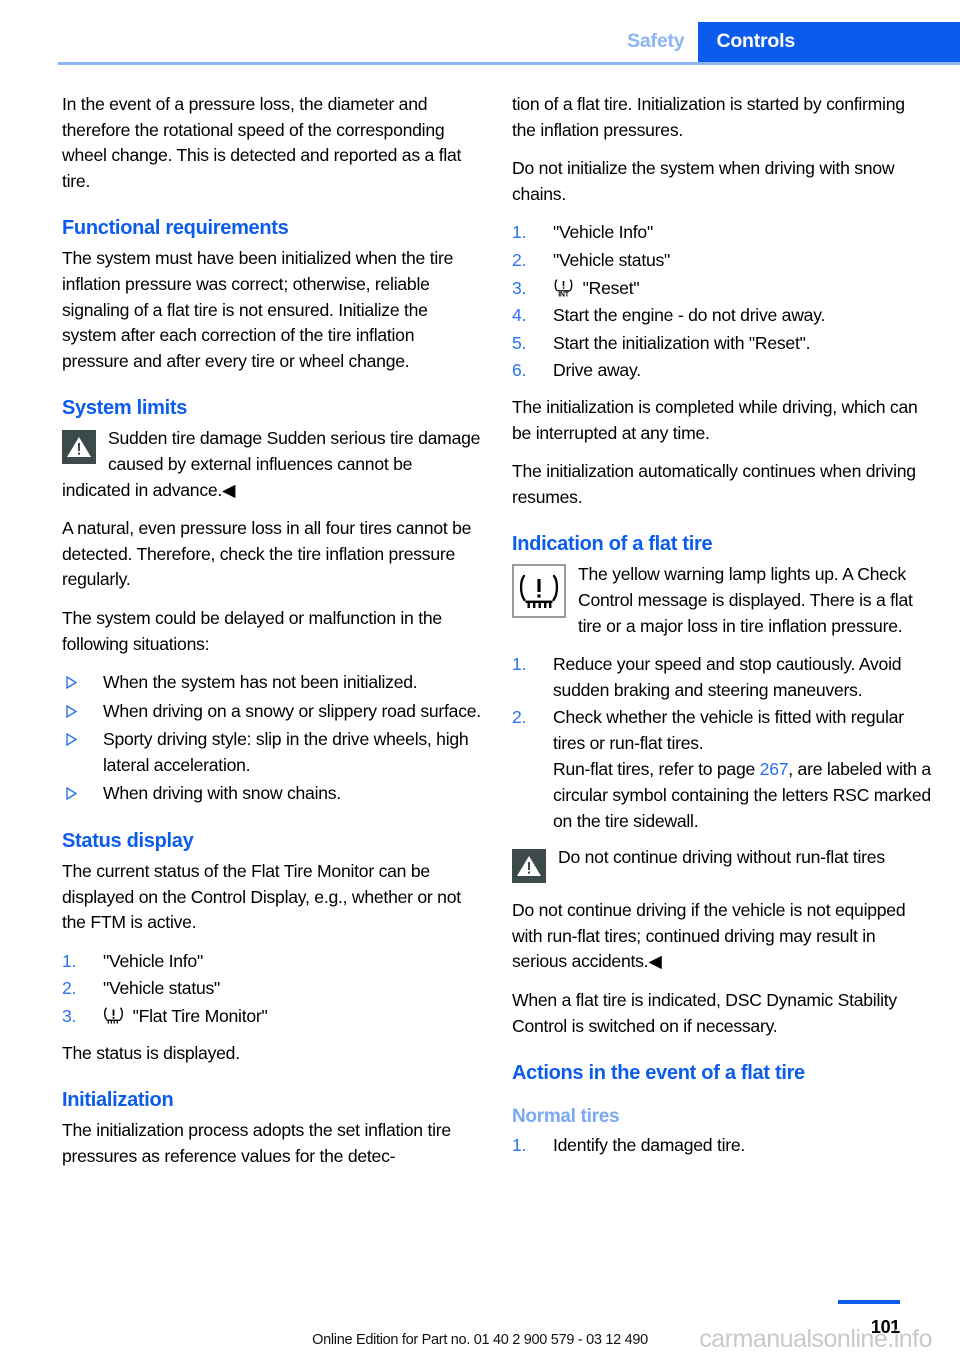 Image resolution: width=960 pixels, height=1362 pixels. Describe the element at coordinates (815, 1339) in the screenshot. I see `watermark-text: carmanualsonline.info` at that location.